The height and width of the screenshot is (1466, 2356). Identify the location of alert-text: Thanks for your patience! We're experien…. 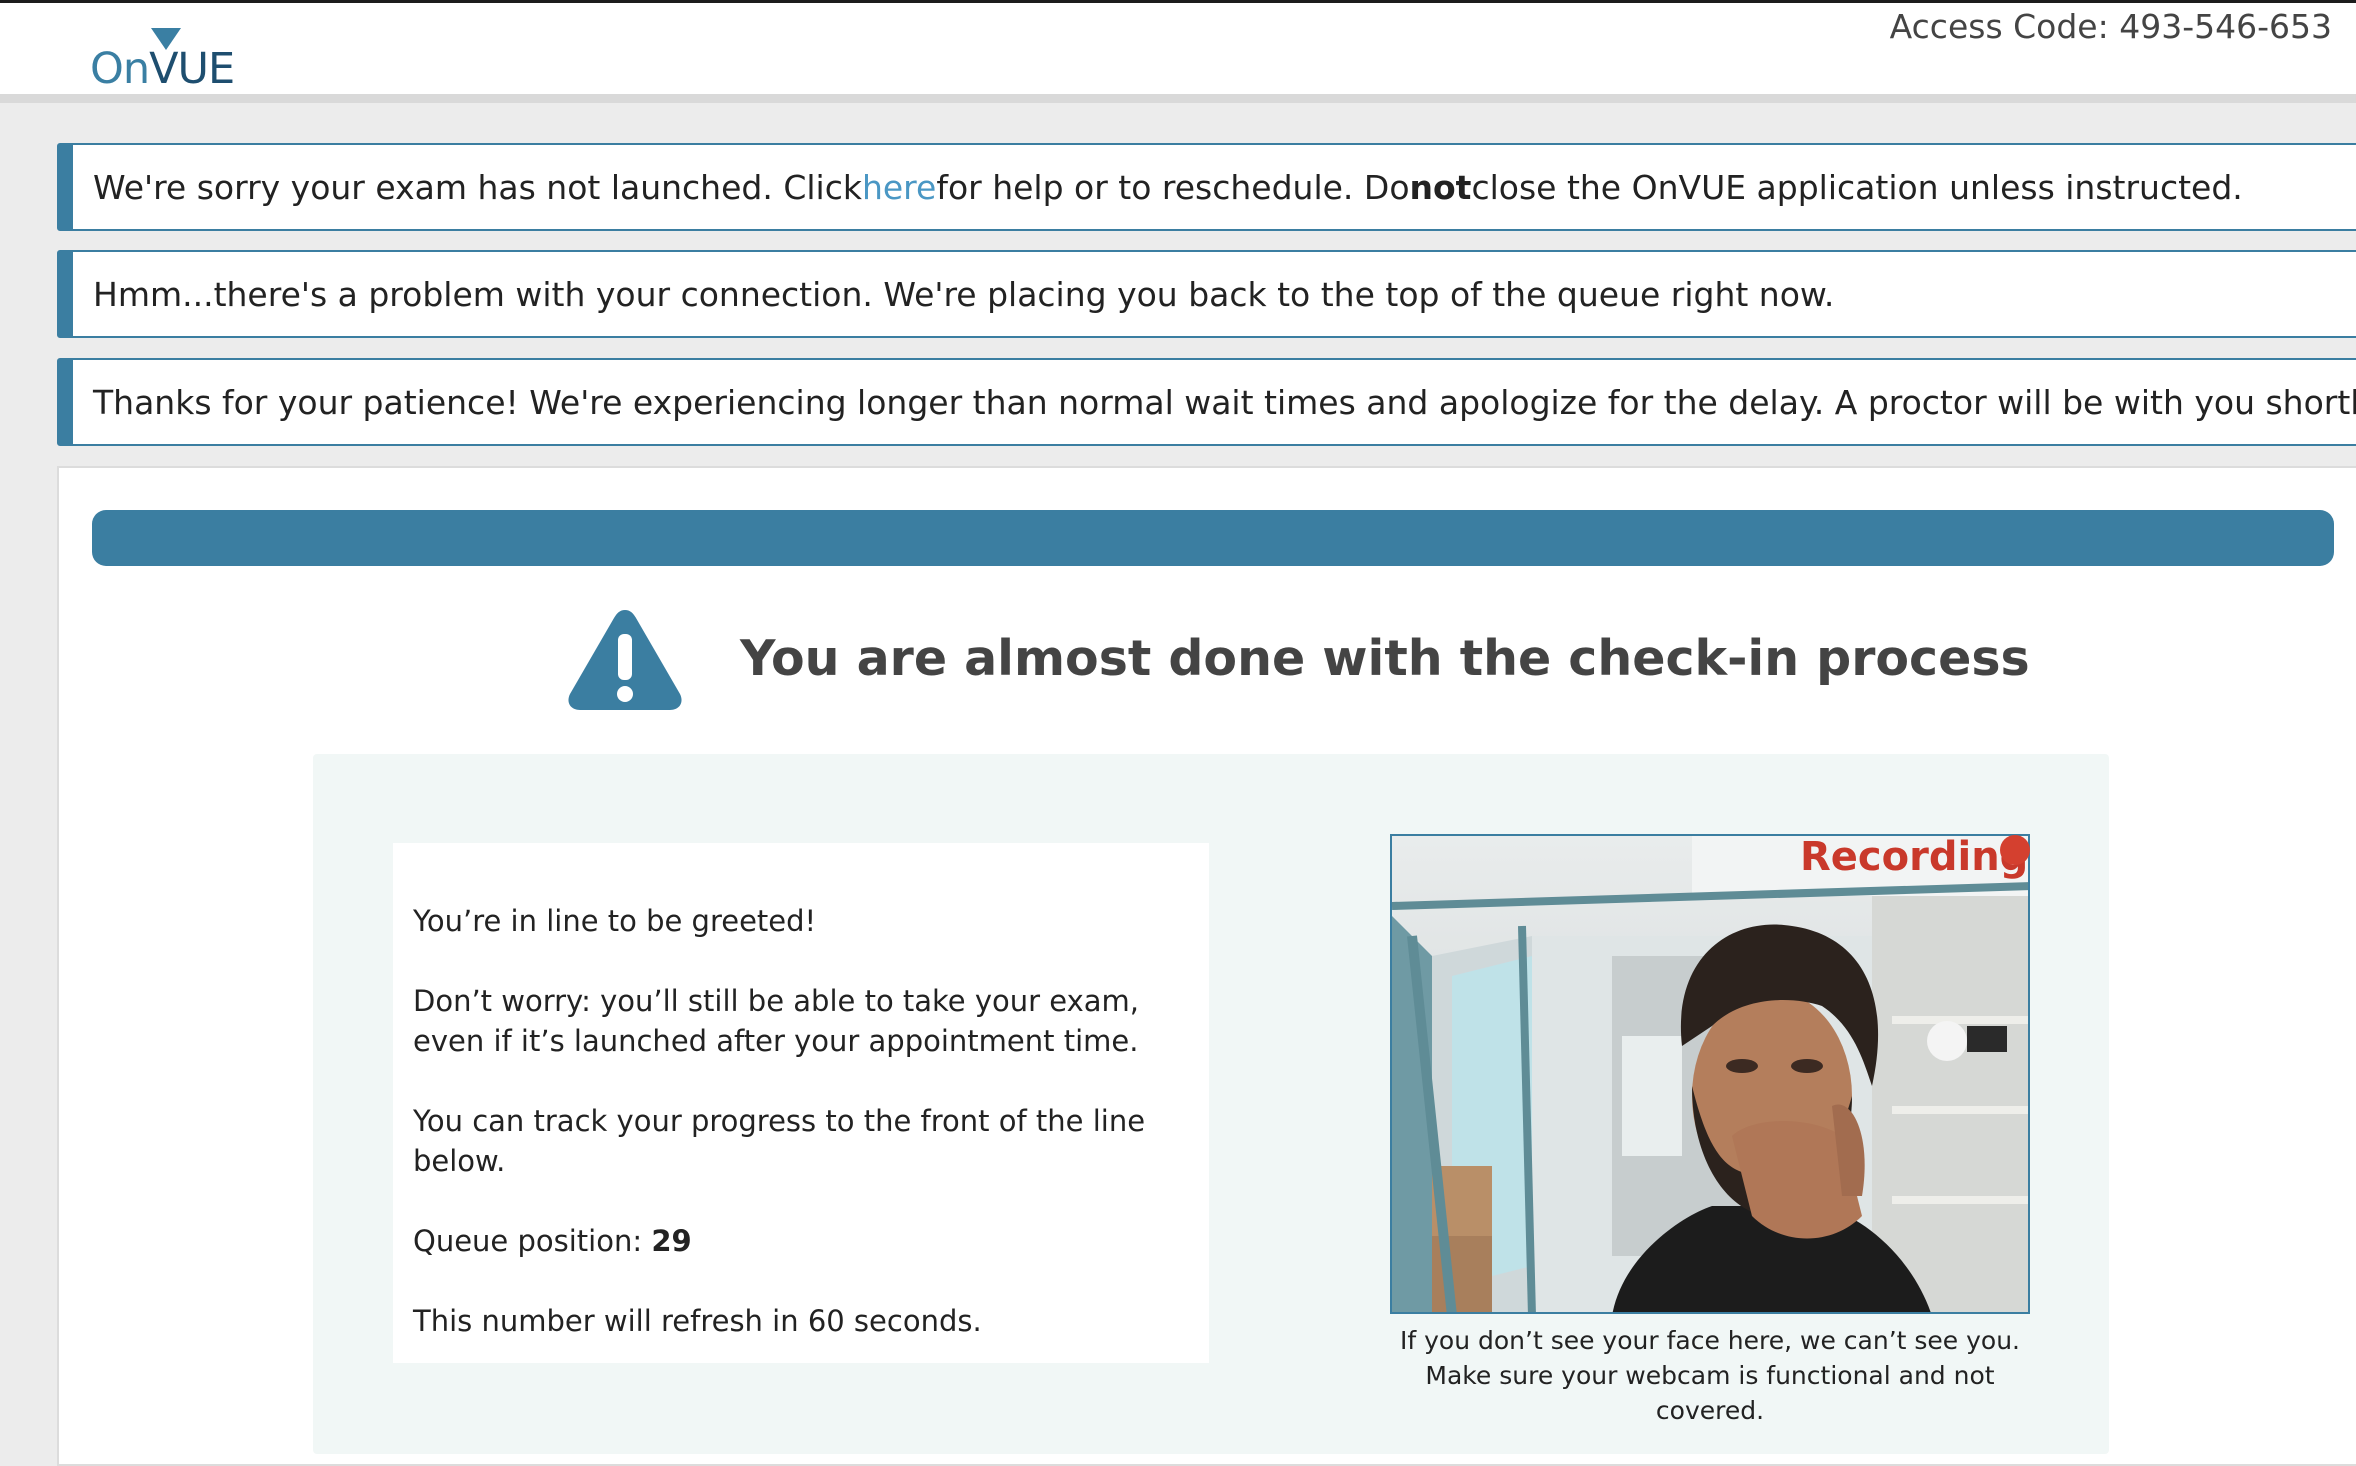
(1224, 402).